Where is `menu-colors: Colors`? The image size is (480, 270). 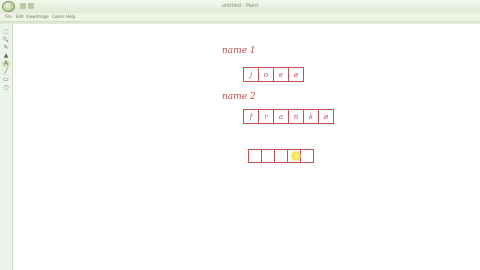
menu-colors: Colors is located at coordinates (58, 17).